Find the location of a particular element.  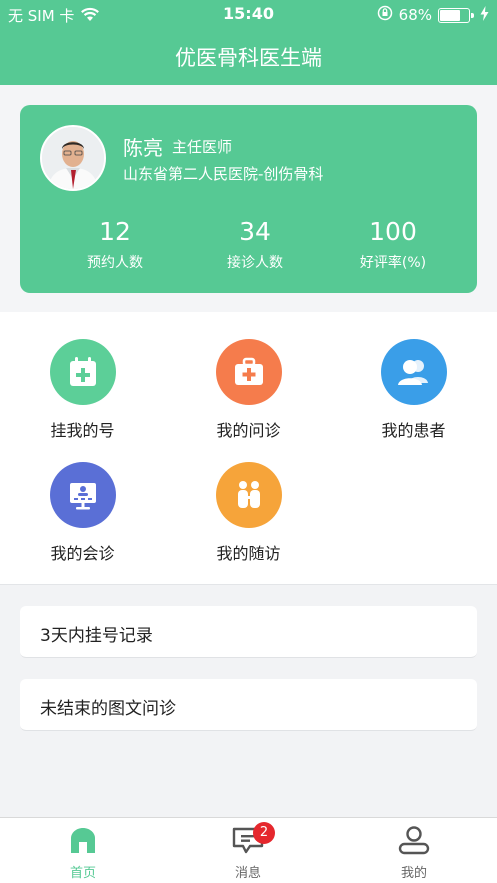

tab-messages: 2 消息 is located at coordinates (248, 851).